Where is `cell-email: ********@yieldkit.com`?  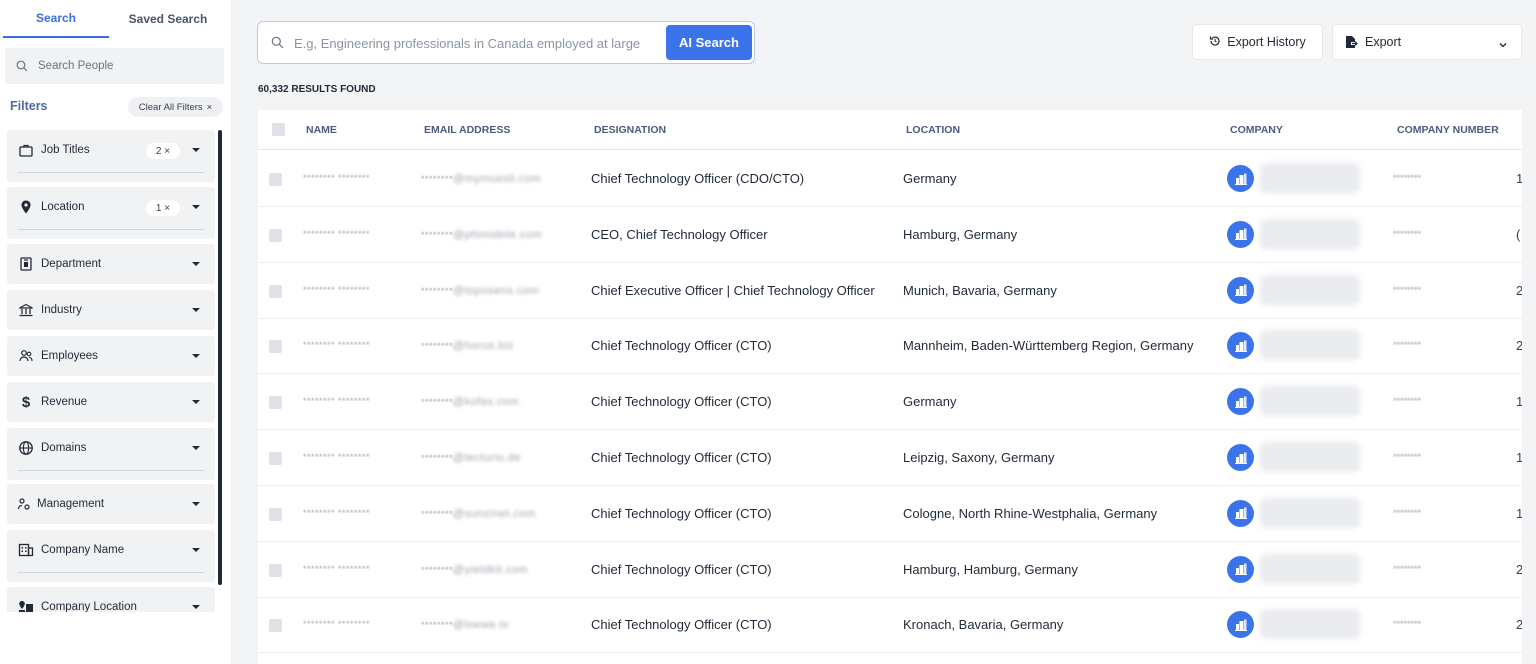
cell-email: ********@yieldkit.com is located at coordinates (474, 570).